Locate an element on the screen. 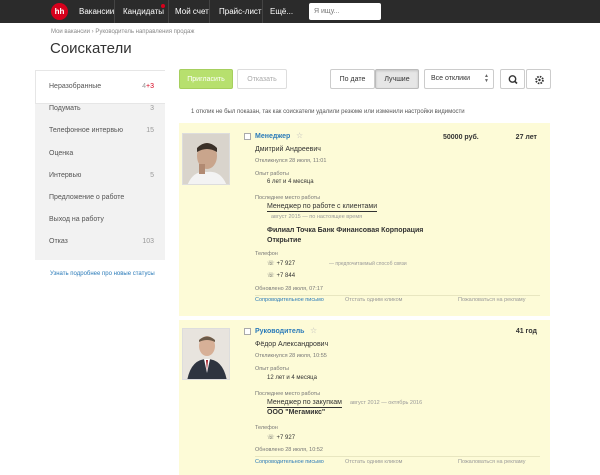  sidebar-count-interview: 5 is located at coordinates (152, 175).